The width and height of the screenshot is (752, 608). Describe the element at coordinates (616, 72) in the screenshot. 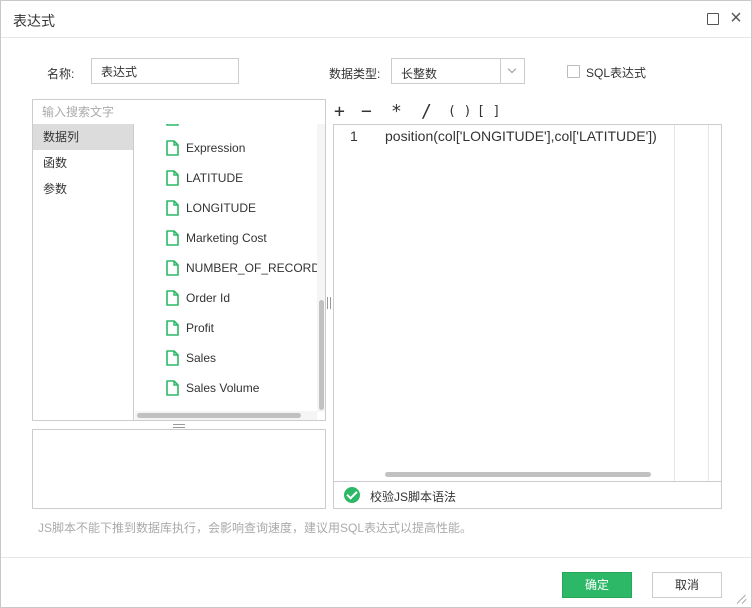

I see `sql-expression-label: SQL表达式` at that location.